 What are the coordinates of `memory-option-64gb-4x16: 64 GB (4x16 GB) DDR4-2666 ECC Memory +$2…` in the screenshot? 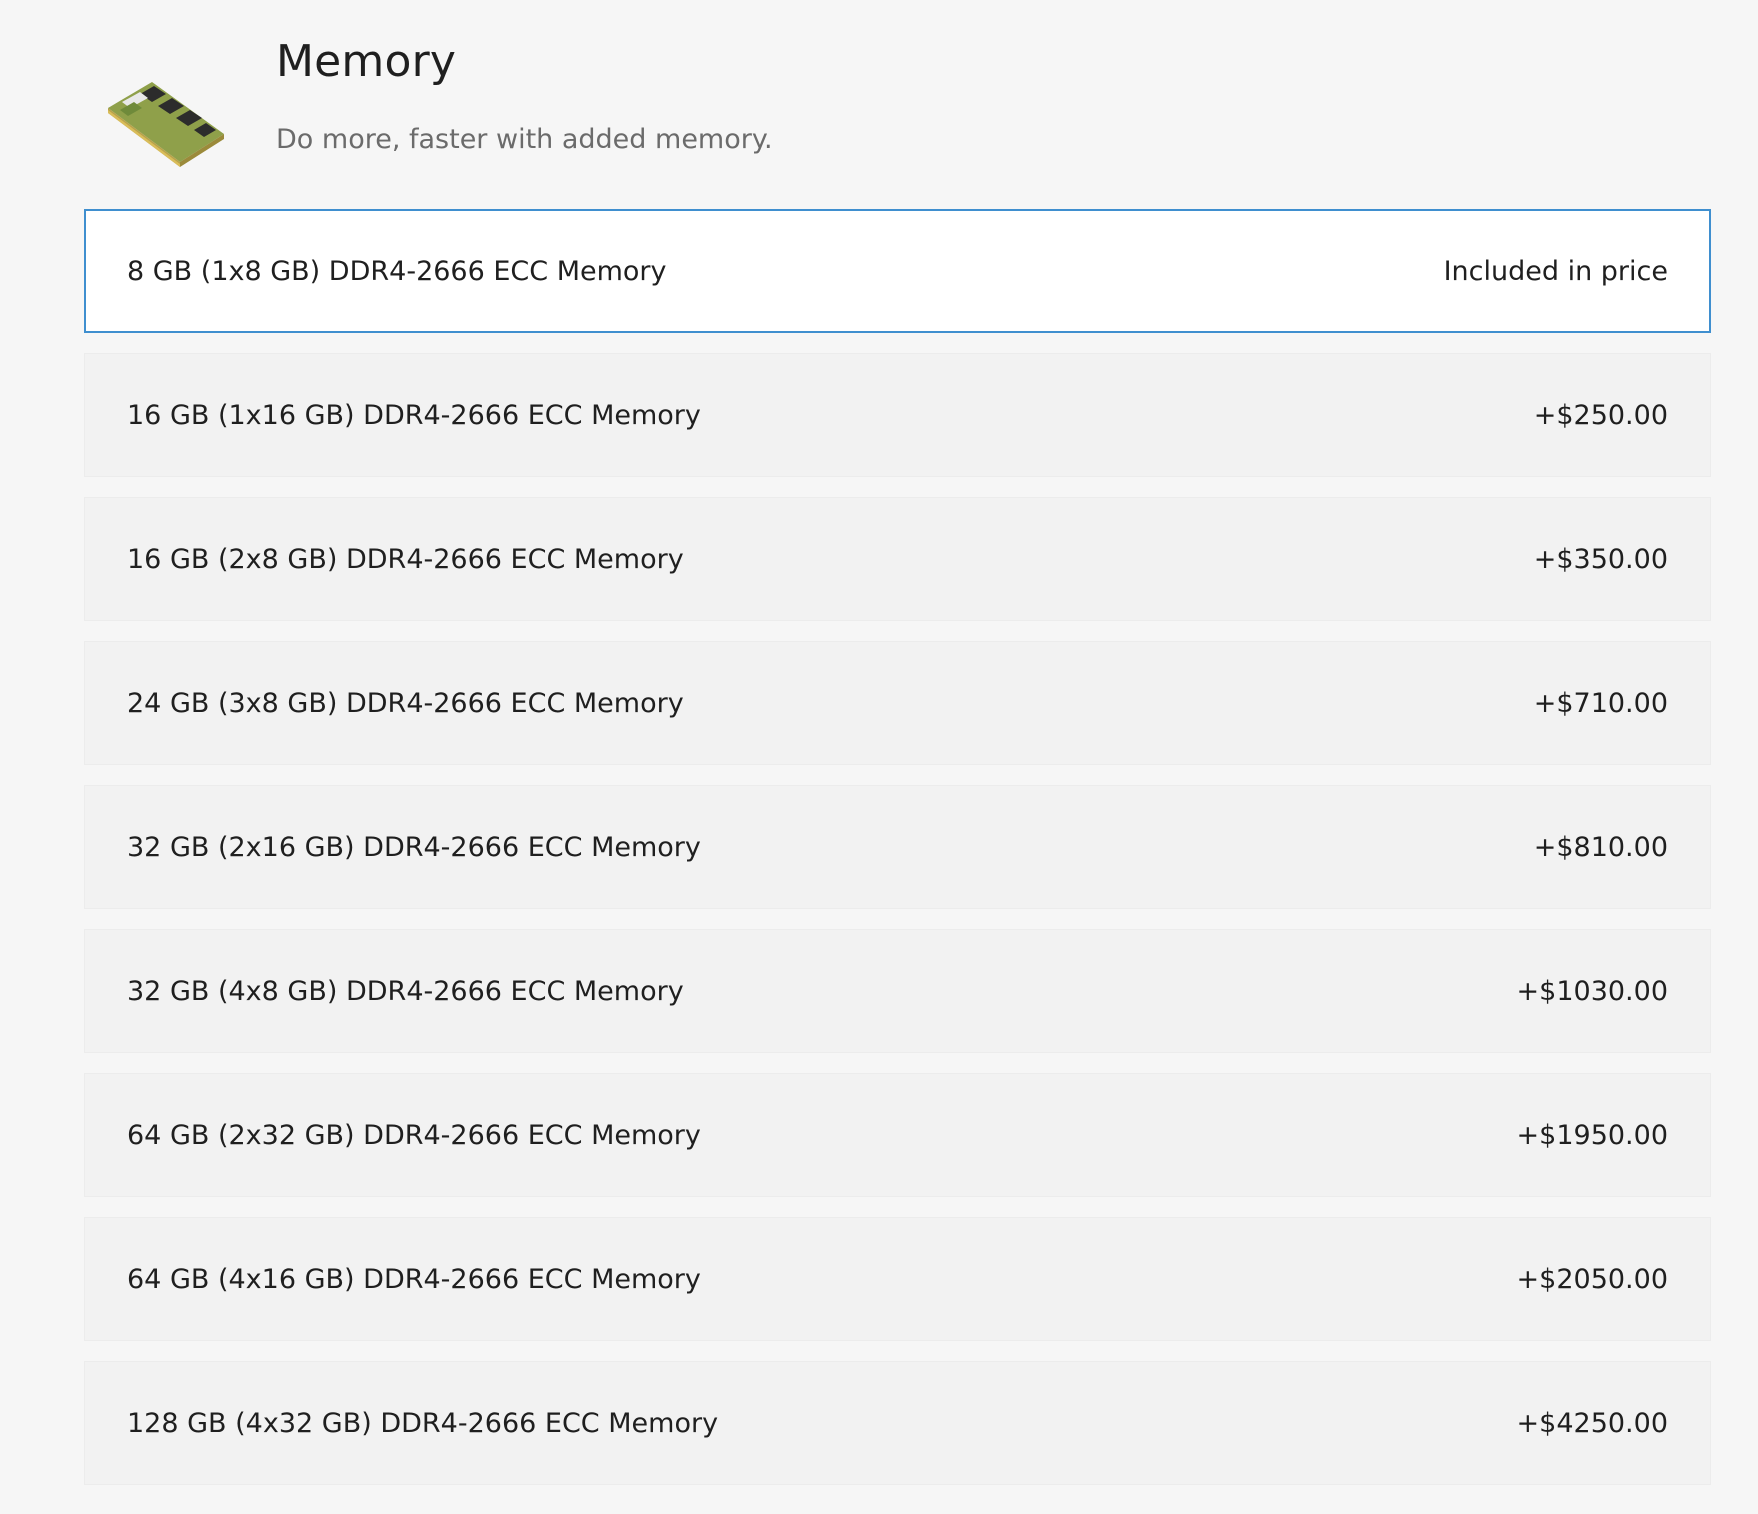 It's located at (897, 1279).